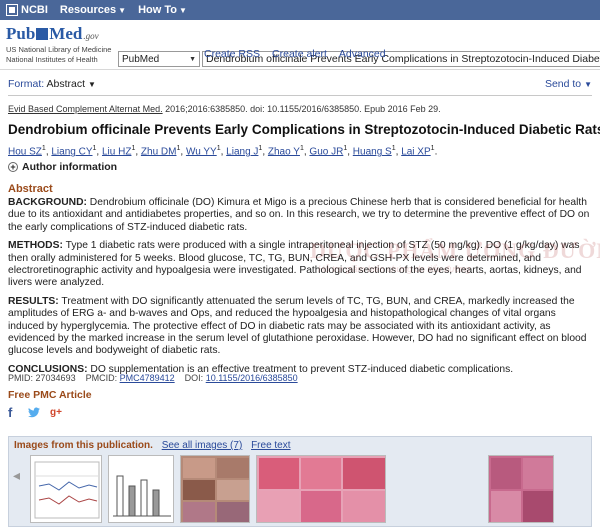  I want to click on logo-subtitle-2: National Institutes of Health, so click(52, 59).